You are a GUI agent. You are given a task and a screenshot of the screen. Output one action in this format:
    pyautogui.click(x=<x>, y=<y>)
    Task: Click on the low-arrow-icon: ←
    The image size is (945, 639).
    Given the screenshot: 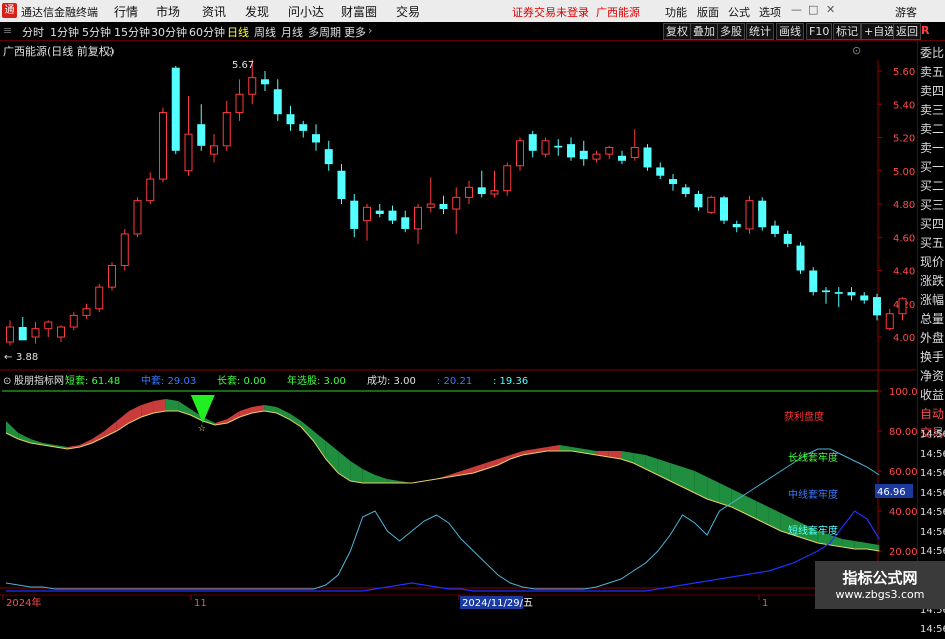 What is the action you would take?
    pyautogui.click(x=8, y=357)
    